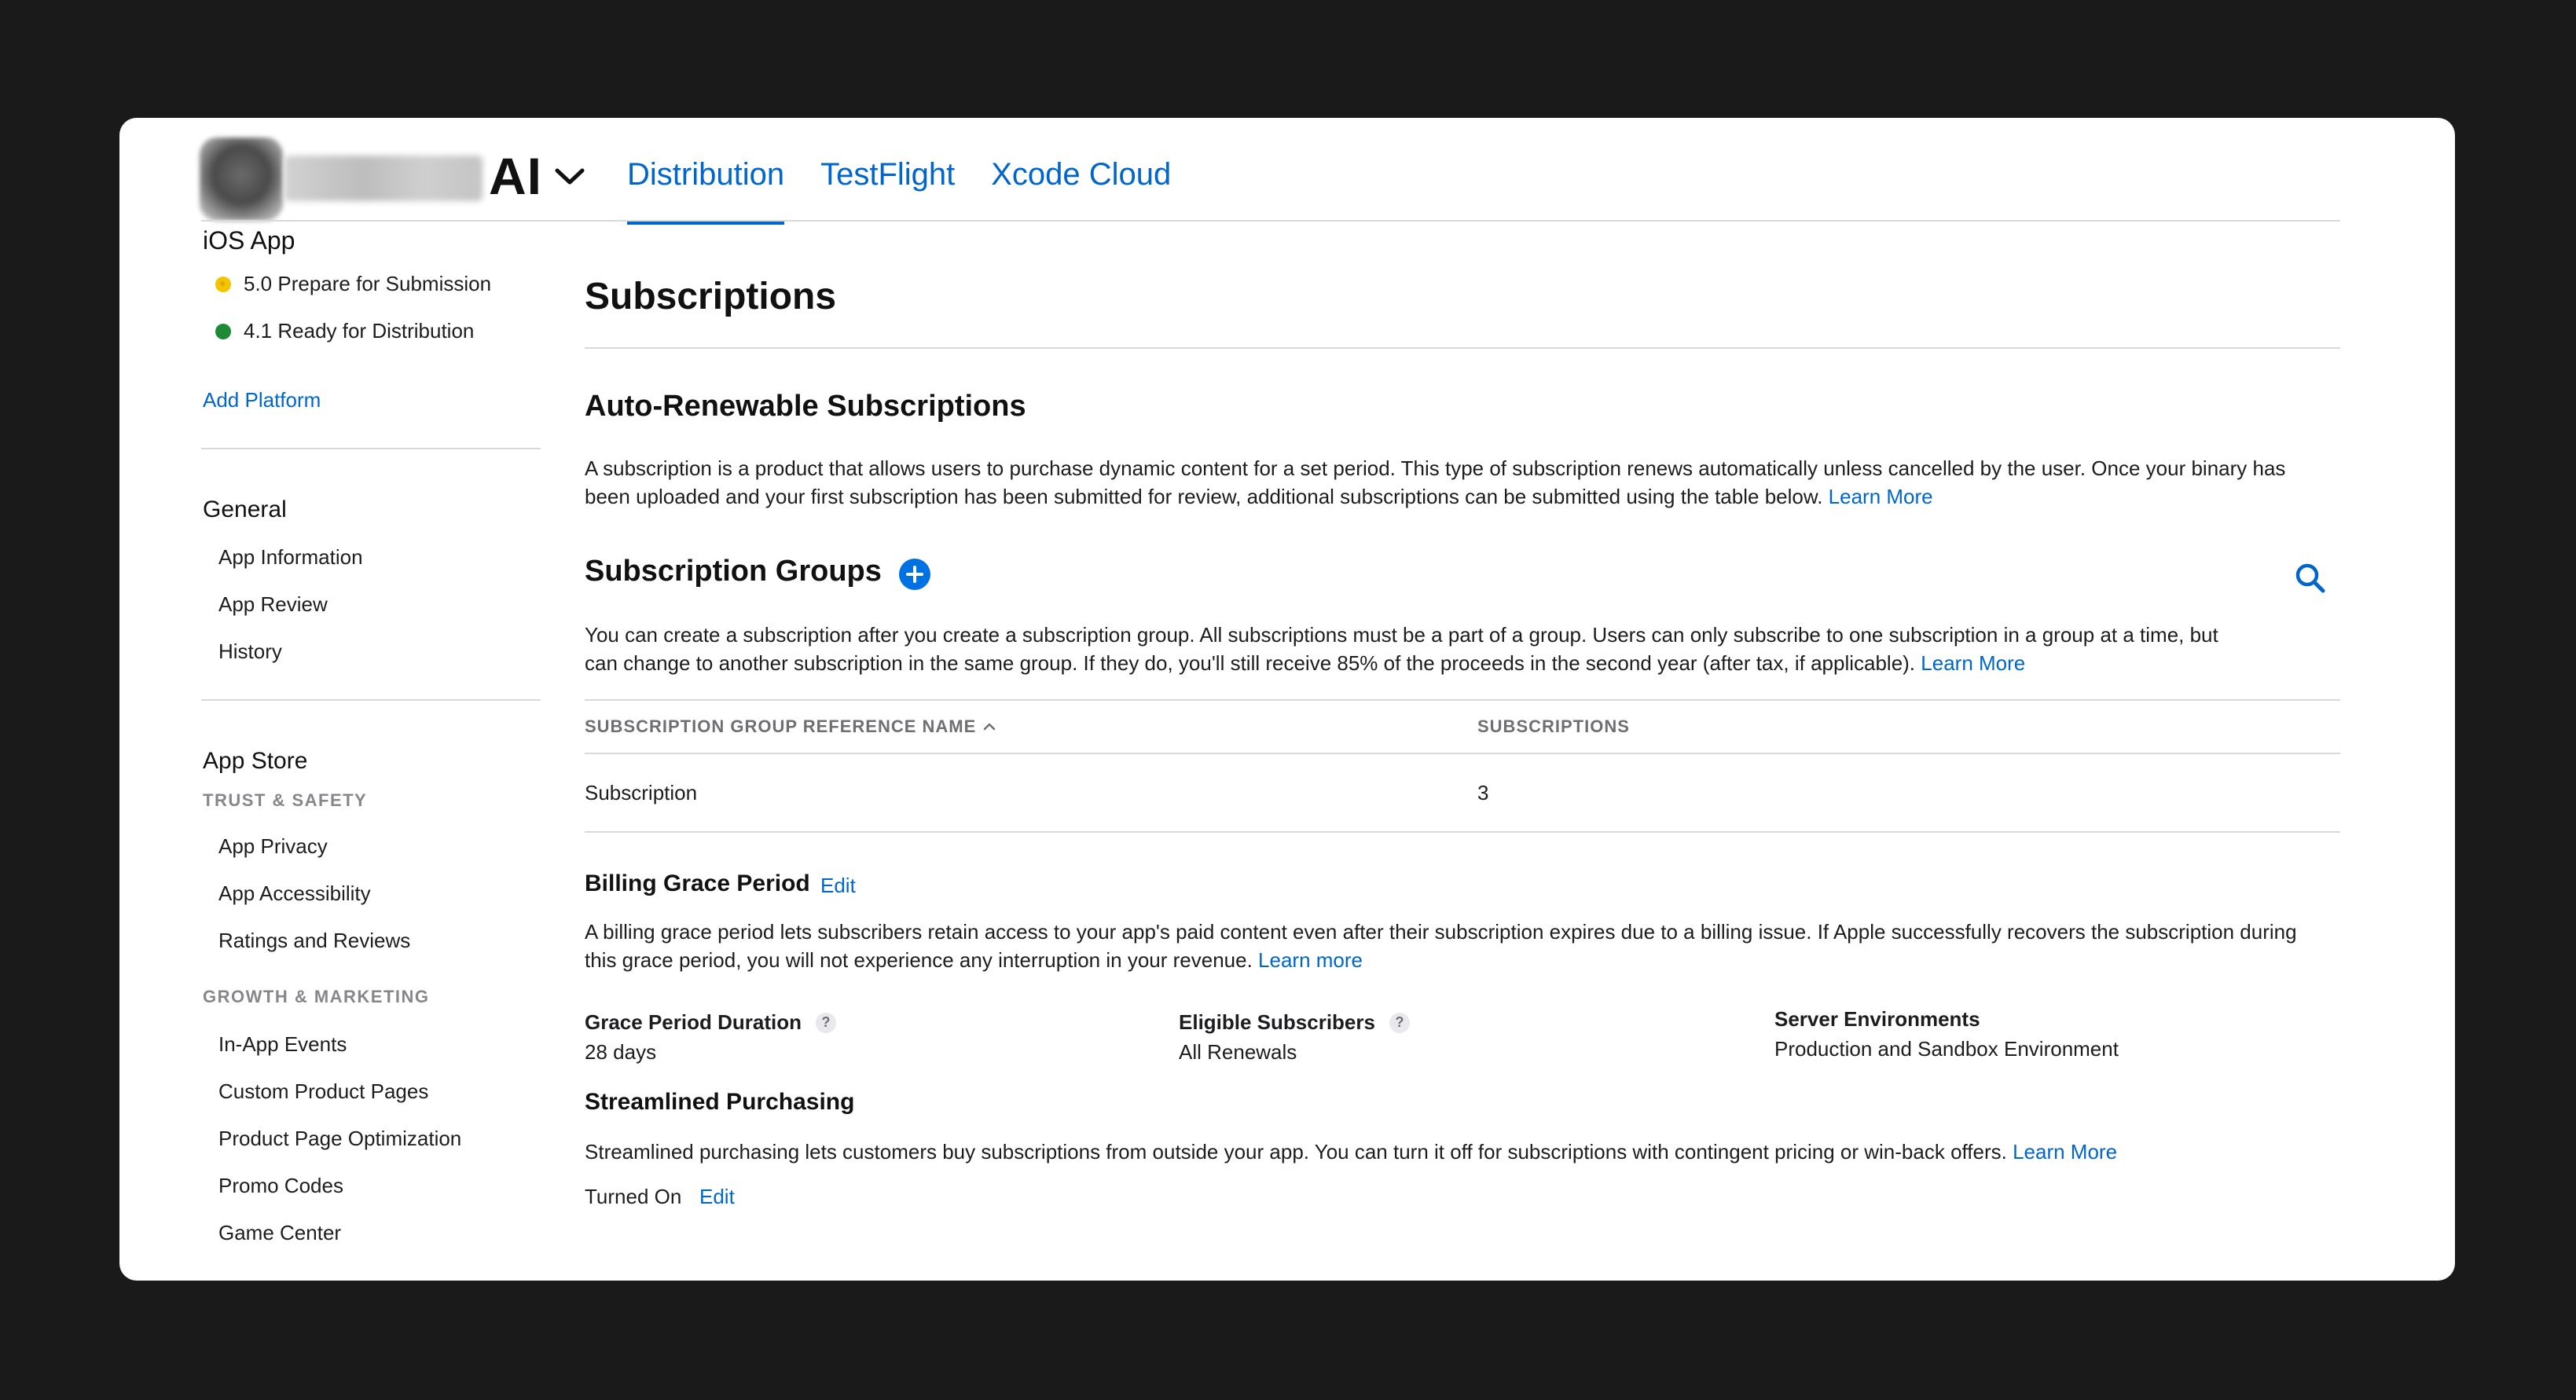 This screenshot has height=1400, width=2576. I want to click on search-button, so click(2310, 578).